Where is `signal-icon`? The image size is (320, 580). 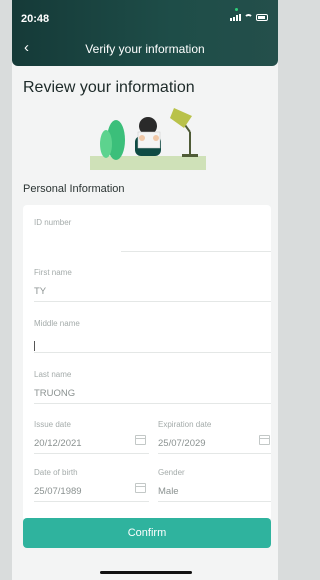
signal-icon is located at coordinates (235, 17).